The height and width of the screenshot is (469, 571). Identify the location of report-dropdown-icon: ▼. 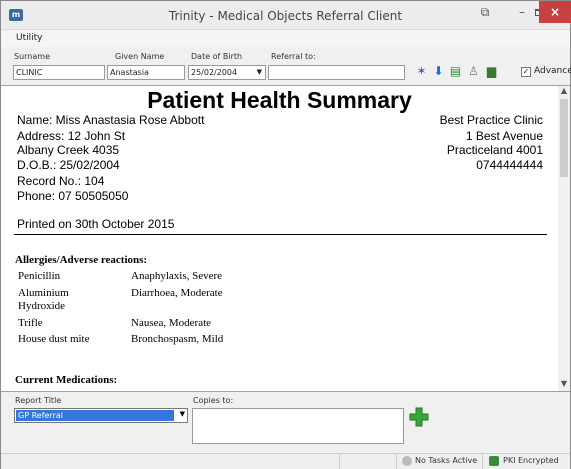
(182, 414).